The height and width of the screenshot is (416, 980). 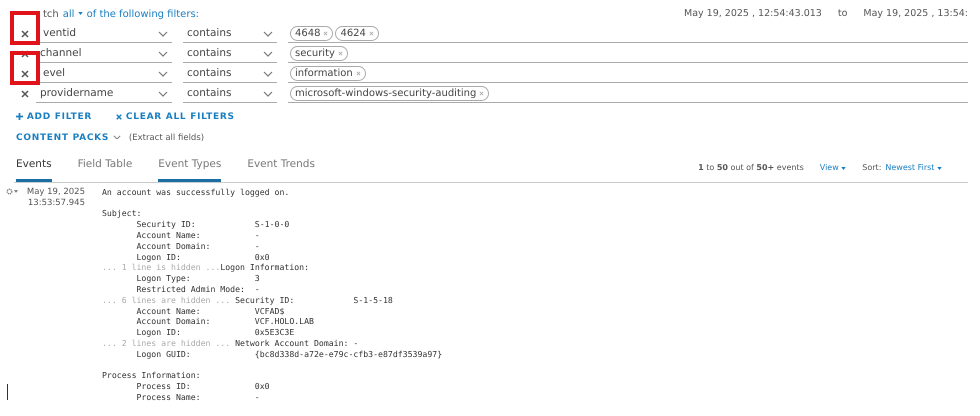 I want to click on log-line: An account was successfully logged on., so click(x=196, y=191).